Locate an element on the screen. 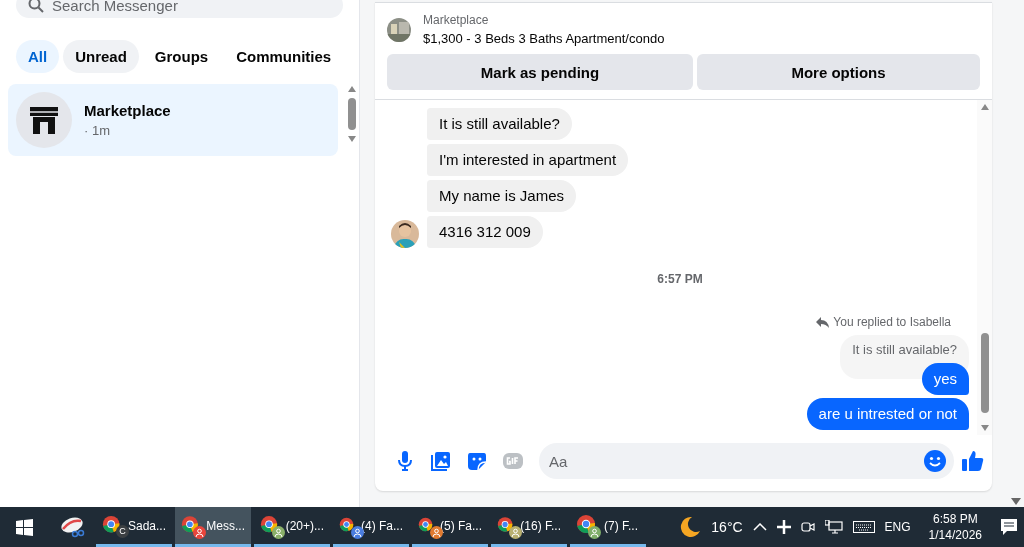 This screenshot has width=1024, height=547. image-icon is located at coordinates (441, 461).